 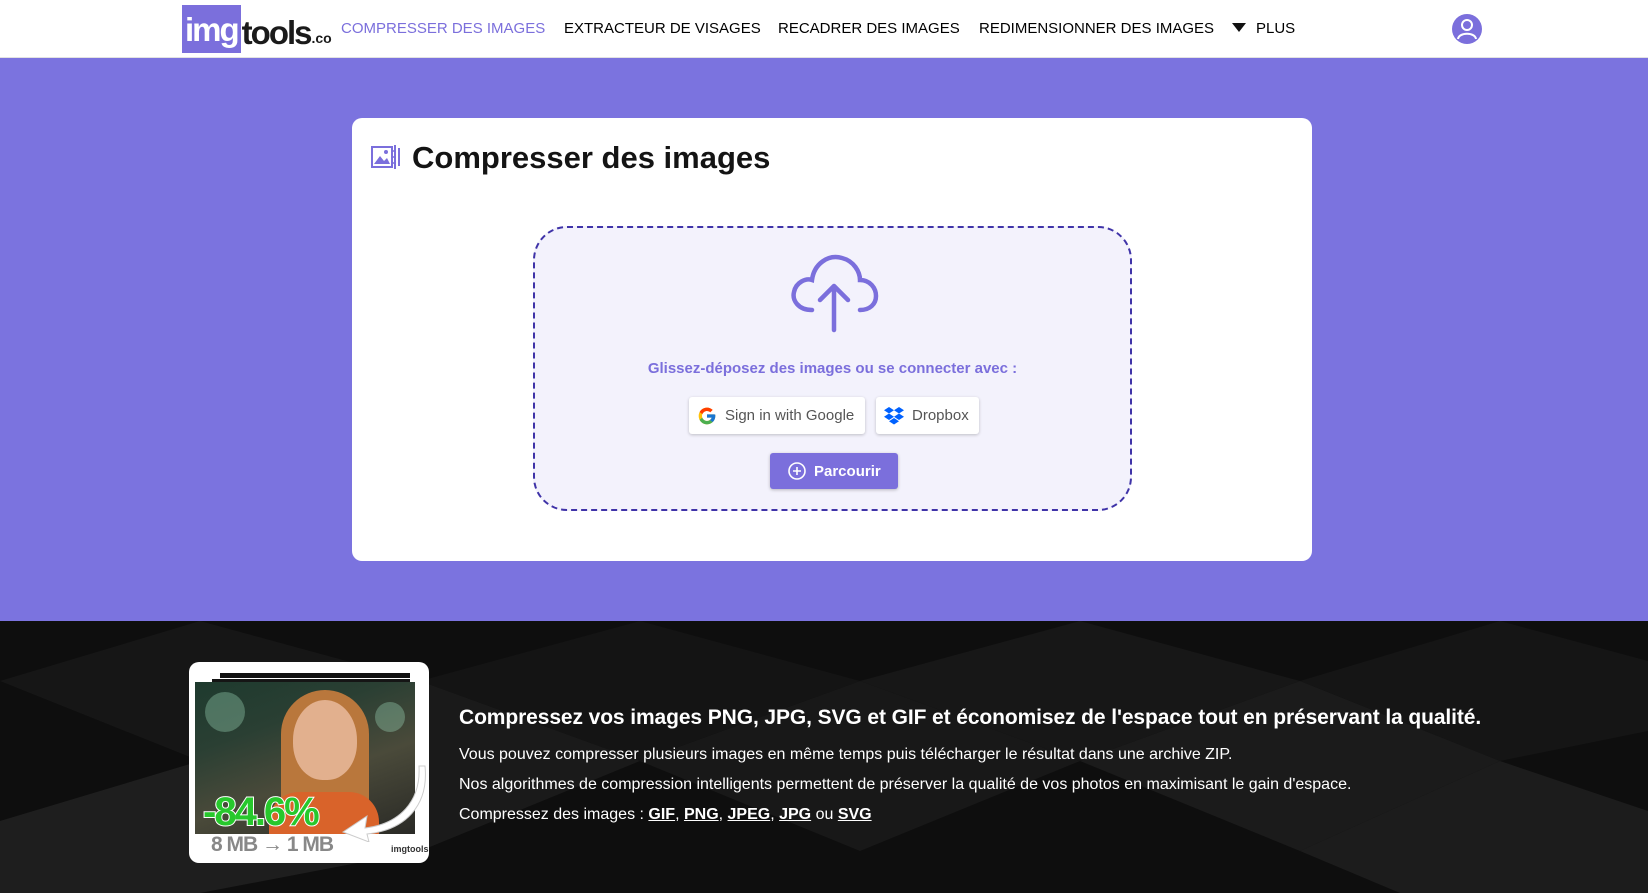 What do you see at coordinates (272, 844) in the screenshot?
I see `compression-sizes: 8 MB → 1 MB` at bounding box center [272, 844].